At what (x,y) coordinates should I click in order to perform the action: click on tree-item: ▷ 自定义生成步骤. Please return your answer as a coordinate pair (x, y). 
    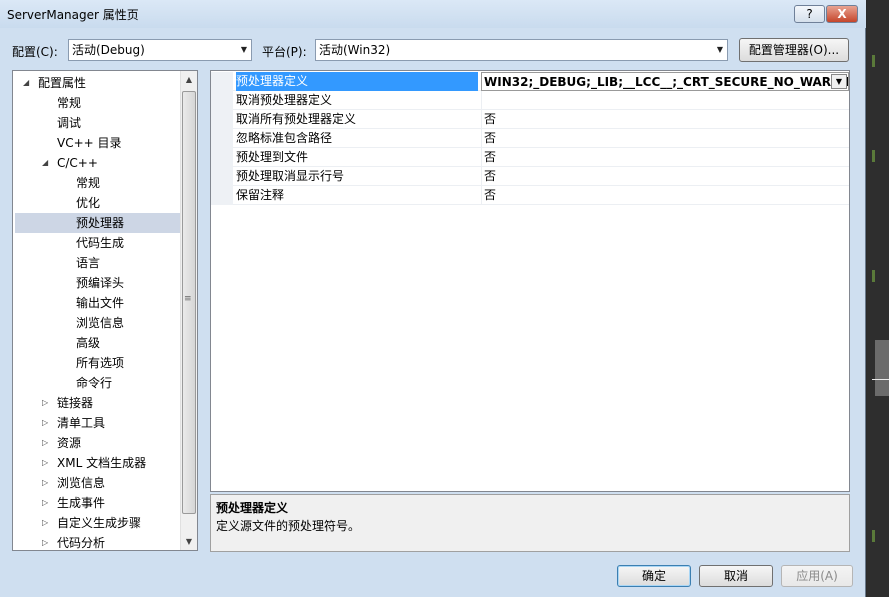
    Looking at the image, I should click on (97, 523).